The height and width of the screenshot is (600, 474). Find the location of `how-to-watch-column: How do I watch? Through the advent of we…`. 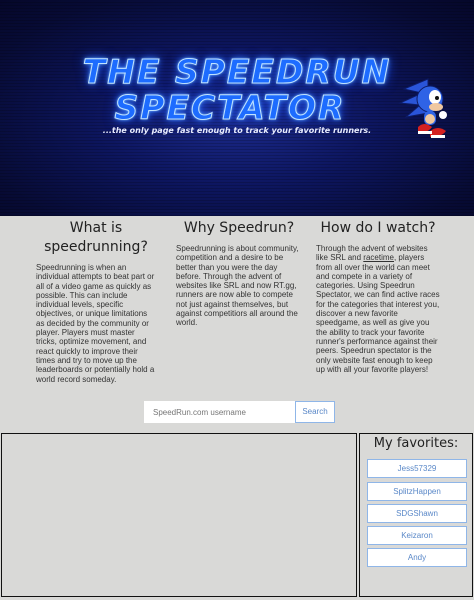

how-to-watch-column: How do I watch? Through the advent of we… is located at coordinates (378, 296).